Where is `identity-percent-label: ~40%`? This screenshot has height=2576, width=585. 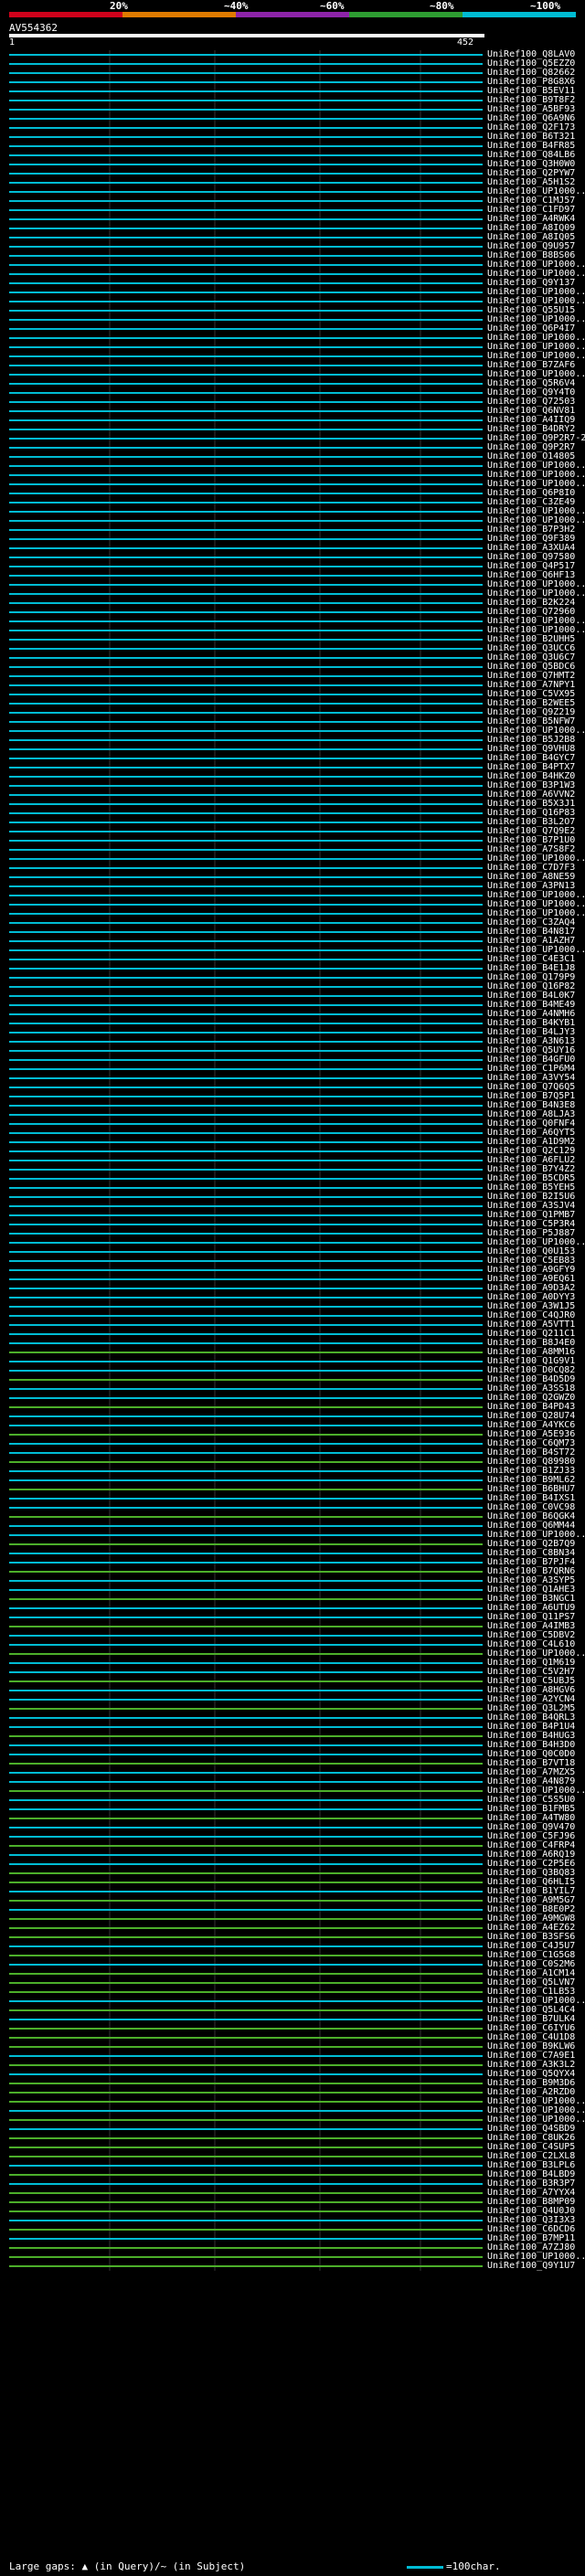 identity-percent-label: ~40% is located at coordinates (237, 6).